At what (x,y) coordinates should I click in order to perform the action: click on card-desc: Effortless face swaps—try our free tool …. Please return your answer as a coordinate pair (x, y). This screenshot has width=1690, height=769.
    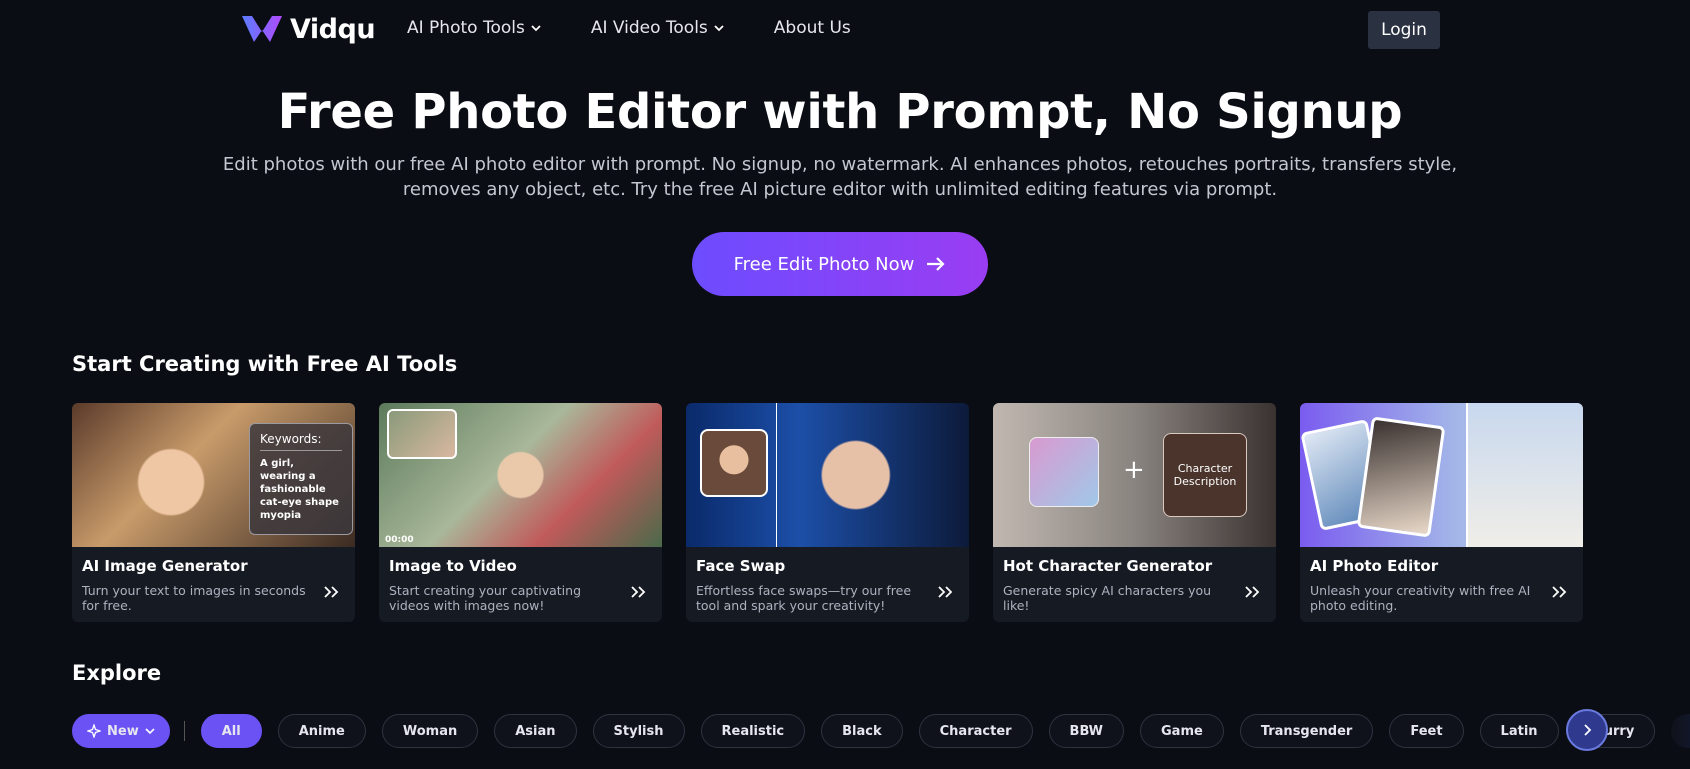
    Looking at the image, I should click on (804, 598).